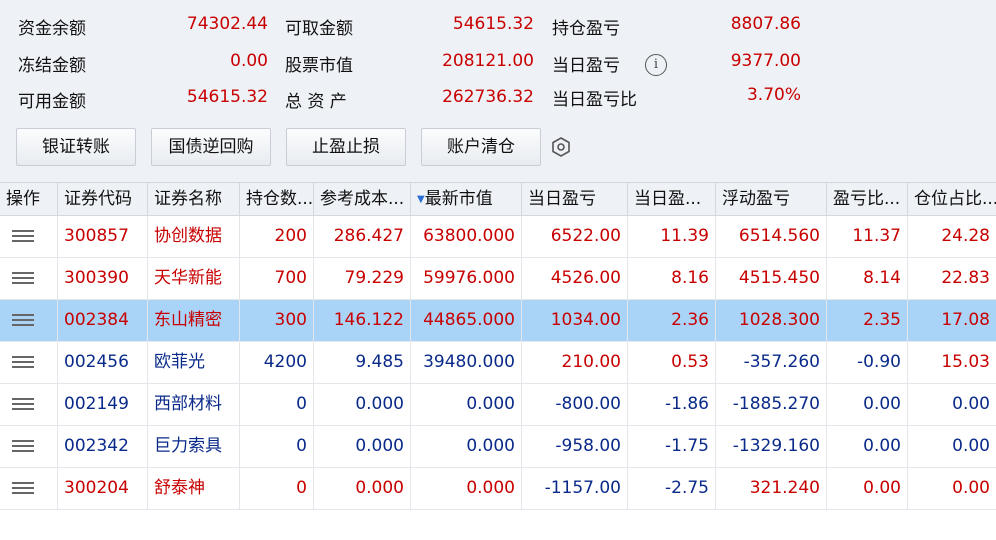 This screenshot has height=540, width=996. Describe the element at coordinates (362, 320) in the screenshot. I see `ref-cost-cell: 146.122` at that location.